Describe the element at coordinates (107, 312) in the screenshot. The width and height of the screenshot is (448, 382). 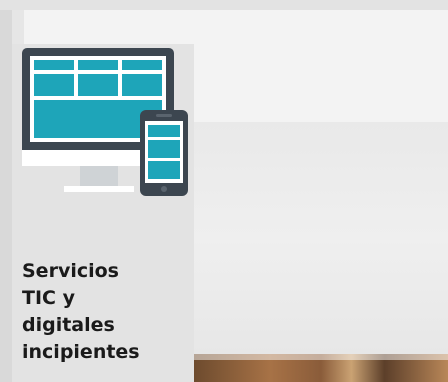
I see `service-title: Servicios TIC y digitales incipientes` at that location.